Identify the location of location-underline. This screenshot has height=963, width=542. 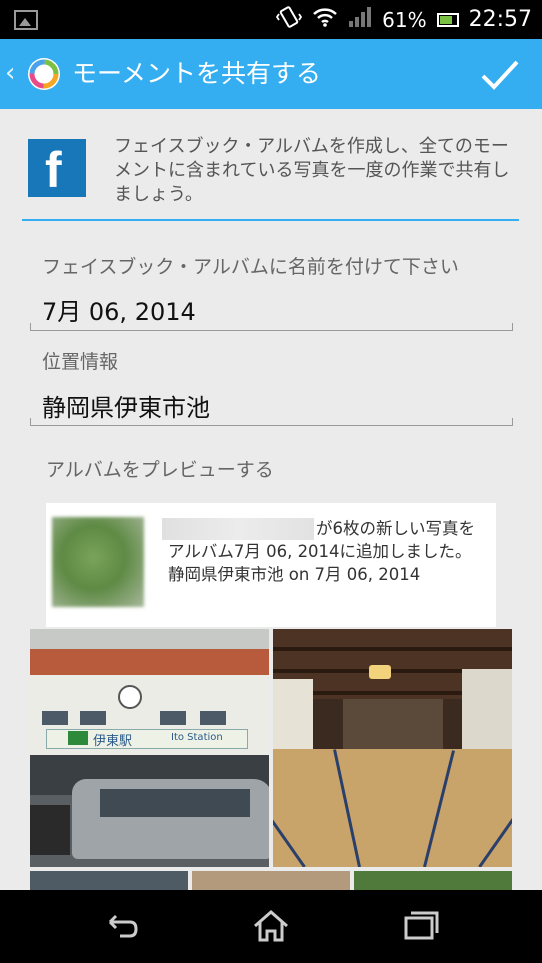
(271, 422).